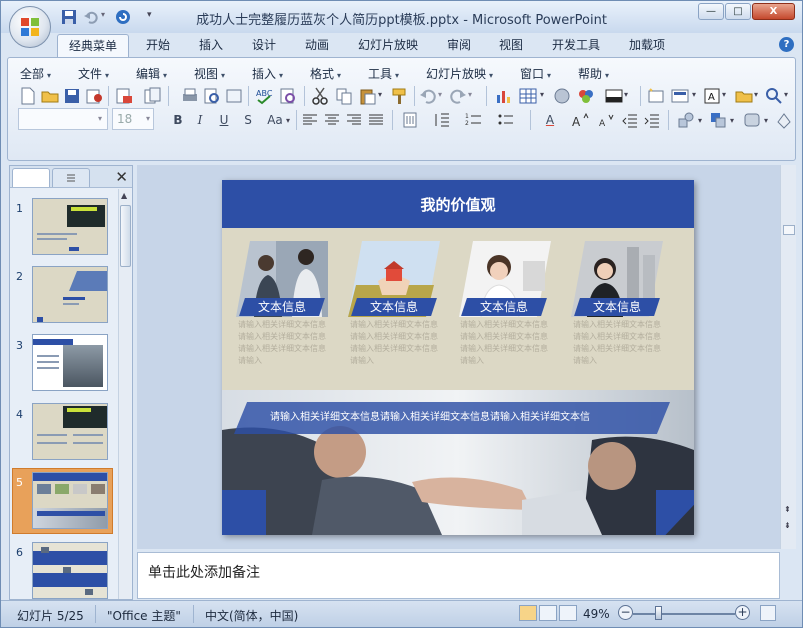 The width and height of the screenshot is (803, 628). I want to click on previous-slide-icon: ⇞, so click(787, 509).